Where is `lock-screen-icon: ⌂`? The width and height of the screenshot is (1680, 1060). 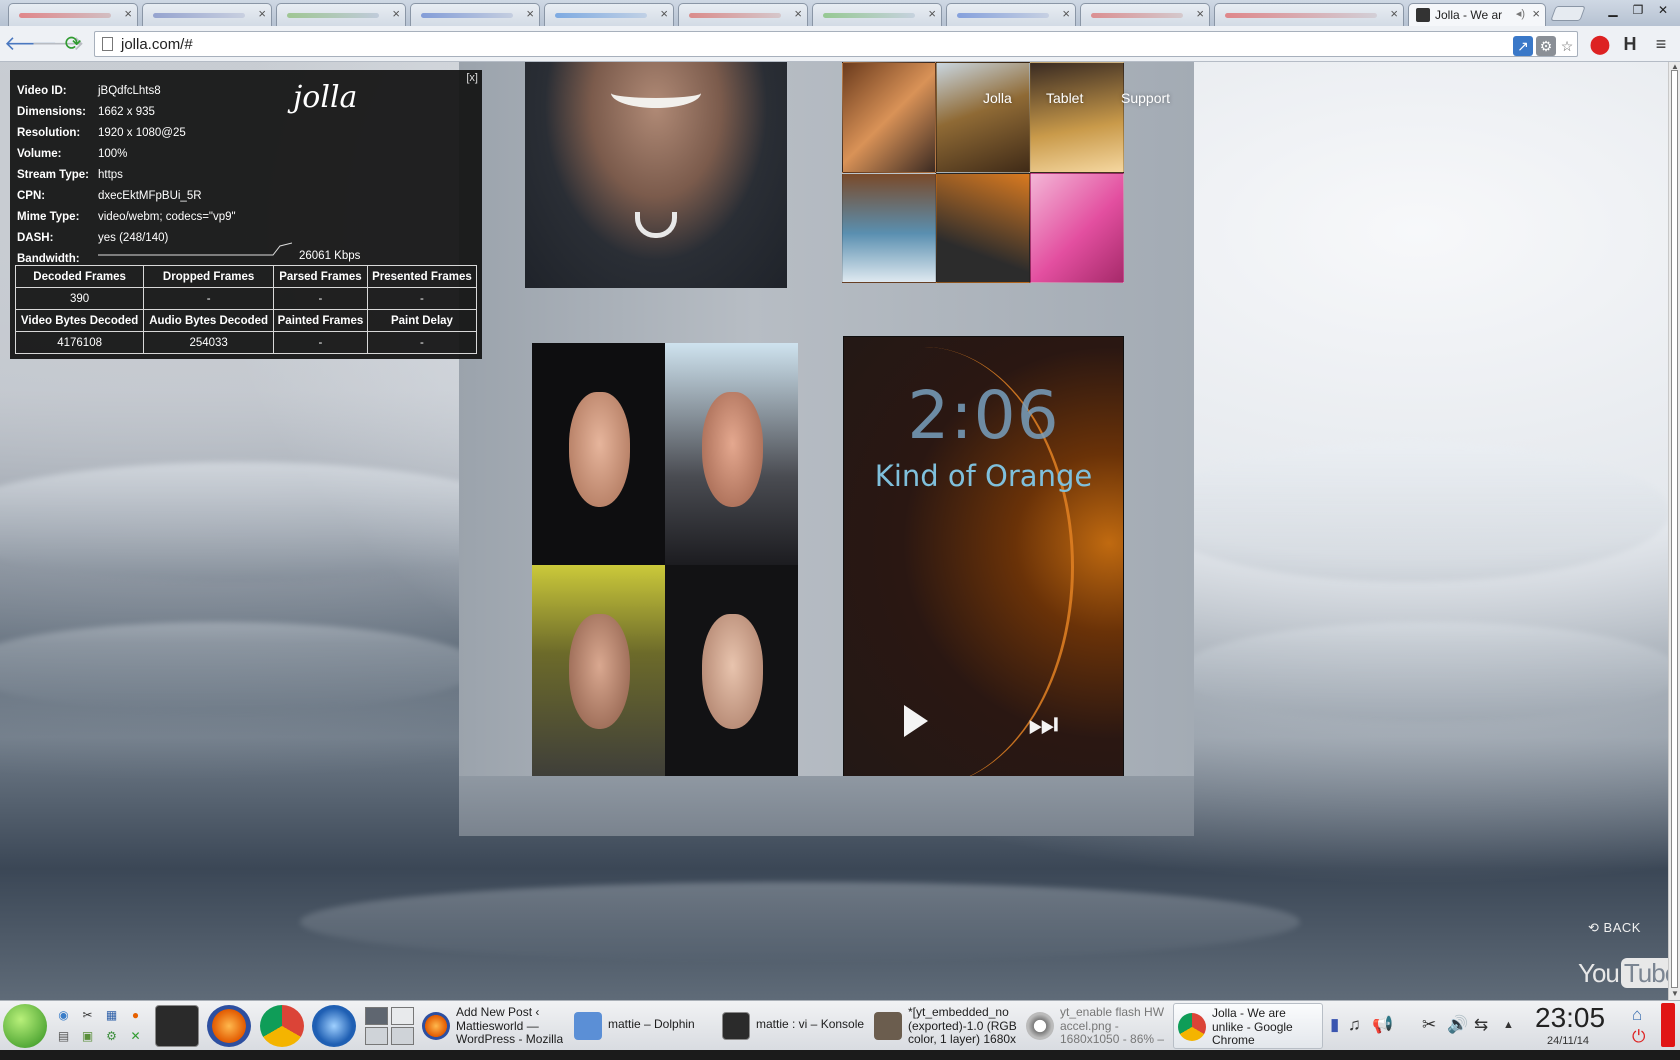
lock-screen-icon: ⌂ is located at coordinates (1637, 1015).